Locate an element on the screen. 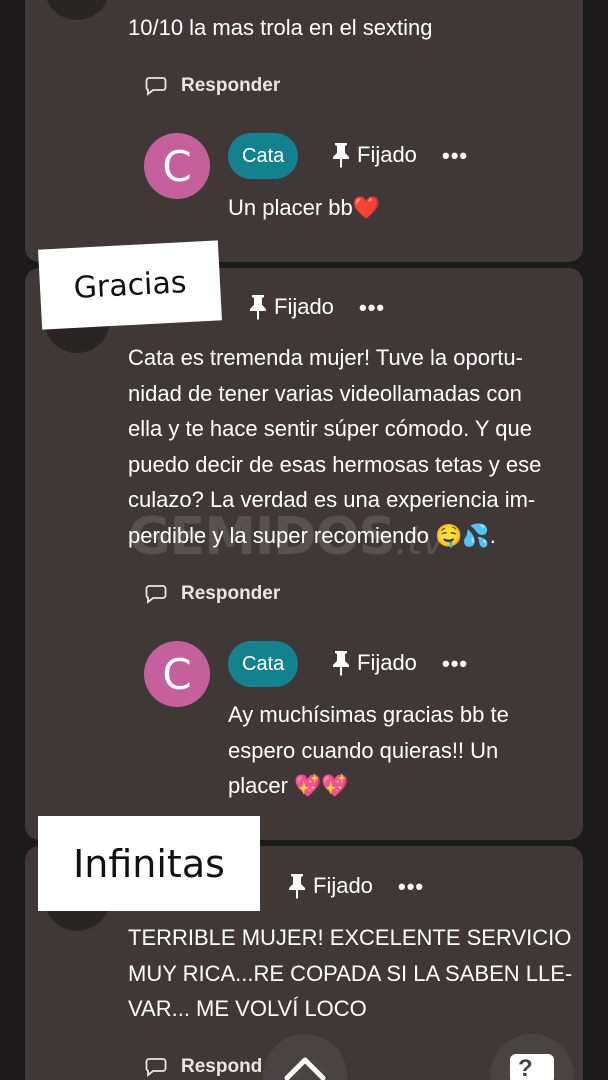 The image size is (608, 1080). reply-line: Ay muchísimas gracias bb te is located at coordinates (368, 714).